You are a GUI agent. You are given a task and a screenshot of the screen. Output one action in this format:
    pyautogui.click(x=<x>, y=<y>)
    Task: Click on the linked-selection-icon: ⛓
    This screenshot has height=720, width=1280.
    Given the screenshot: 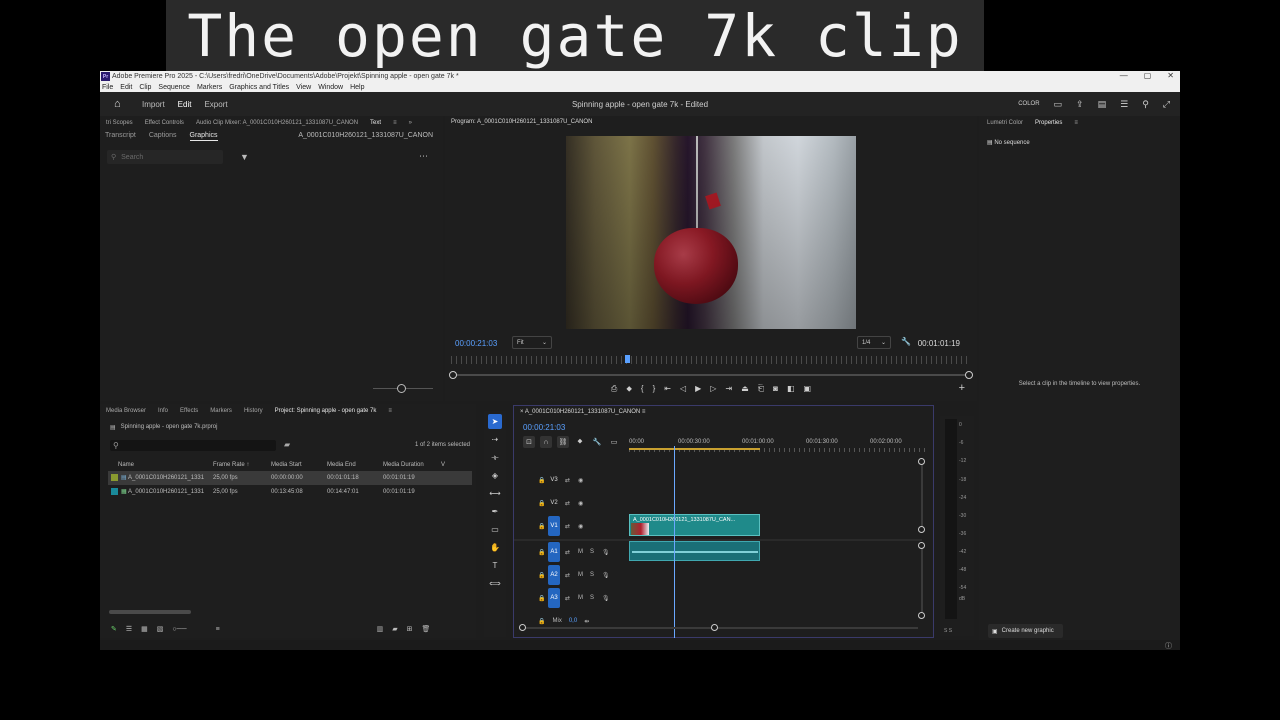 What is the action you would take?
    pyautogui.click(x=563, y=442)
    